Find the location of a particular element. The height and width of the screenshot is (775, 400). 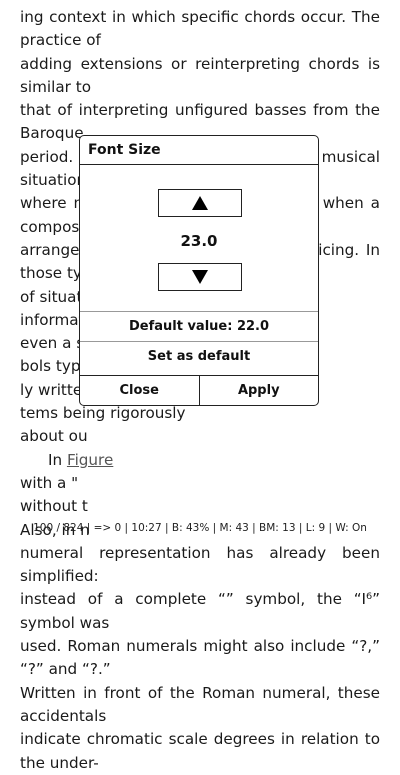

increase-font-button is located at coordinates (200, 203).